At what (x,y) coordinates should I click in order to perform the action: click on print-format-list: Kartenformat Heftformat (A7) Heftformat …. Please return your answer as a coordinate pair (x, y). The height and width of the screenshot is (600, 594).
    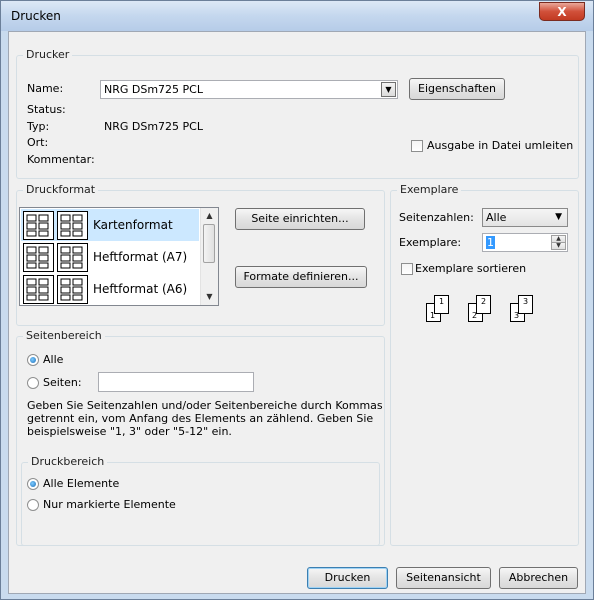
    Looking at the image, I should click on (119, 256).